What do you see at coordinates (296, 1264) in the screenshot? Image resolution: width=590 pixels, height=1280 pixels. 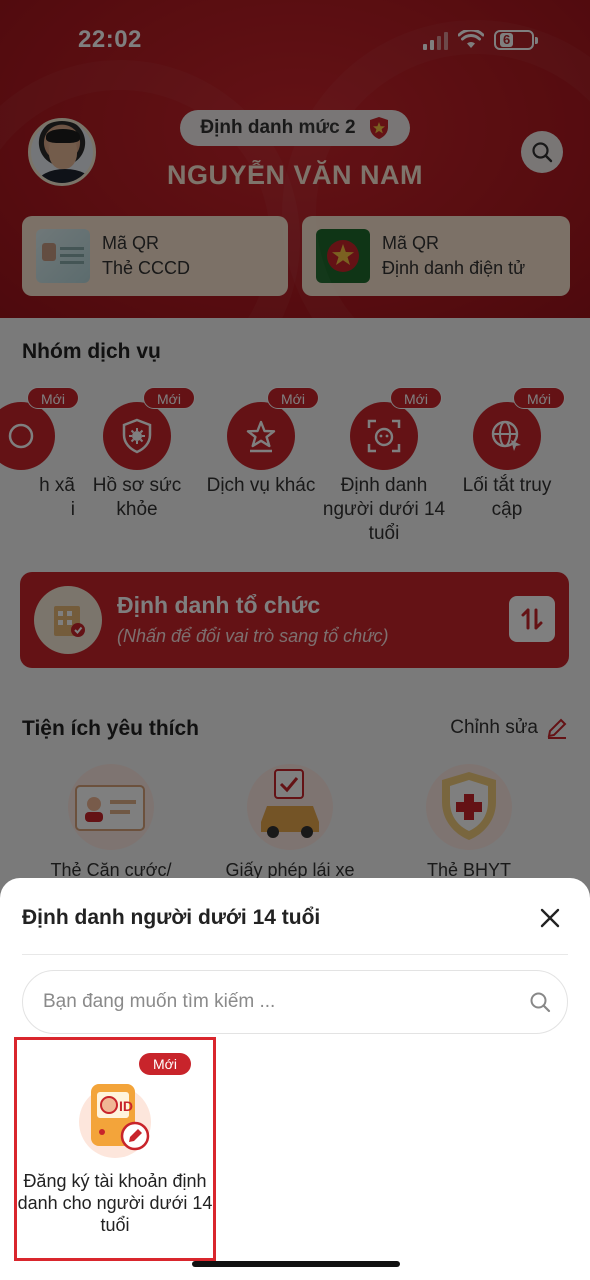 I see `home-indicator` at bounding box center [296, 1264].